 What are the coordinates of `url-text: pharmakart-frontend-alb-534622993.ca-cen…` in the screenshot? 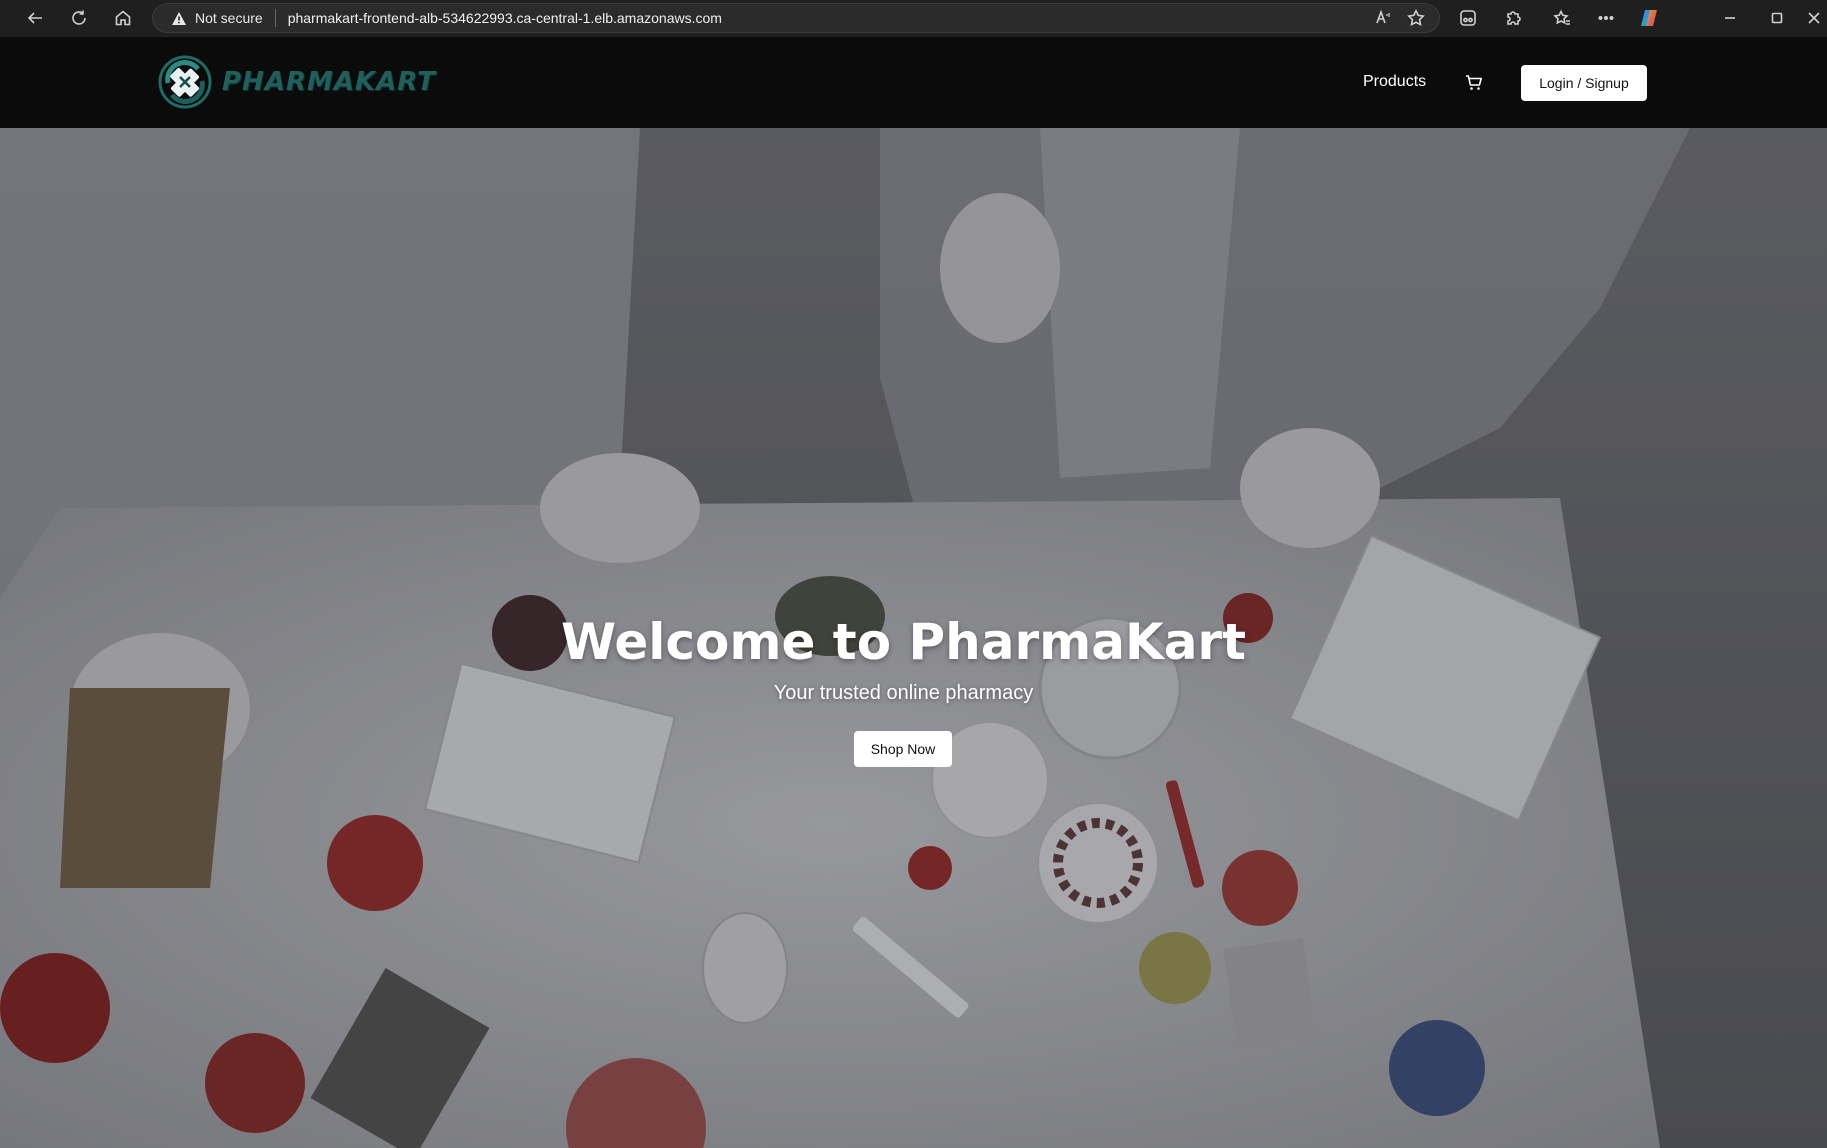 It's located at (505, 18).